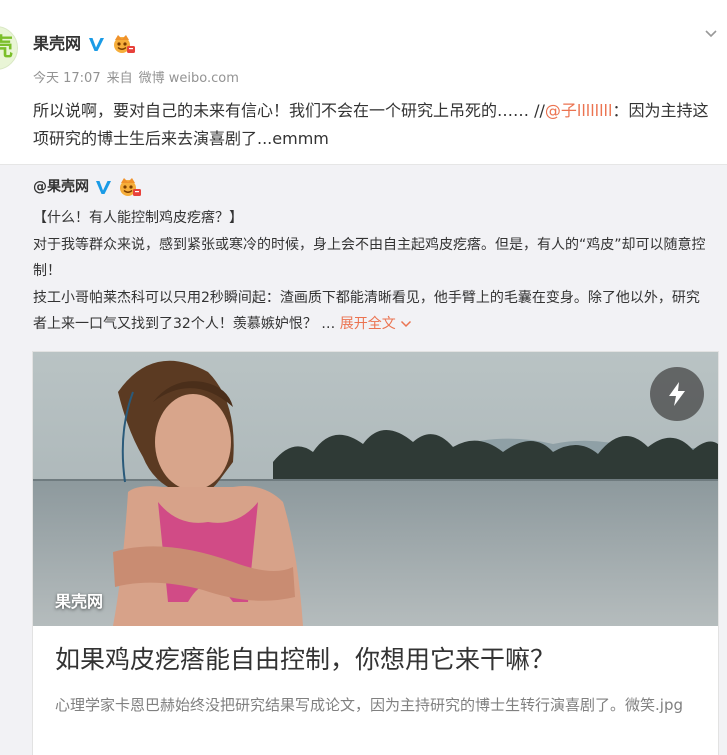 Image resolution: width=727 pixels, height=755 pixels. What do you see at coordinates (119, 78) in the screenshot?
I see `source-prefix: 来自` at bounding box center [119, 78].